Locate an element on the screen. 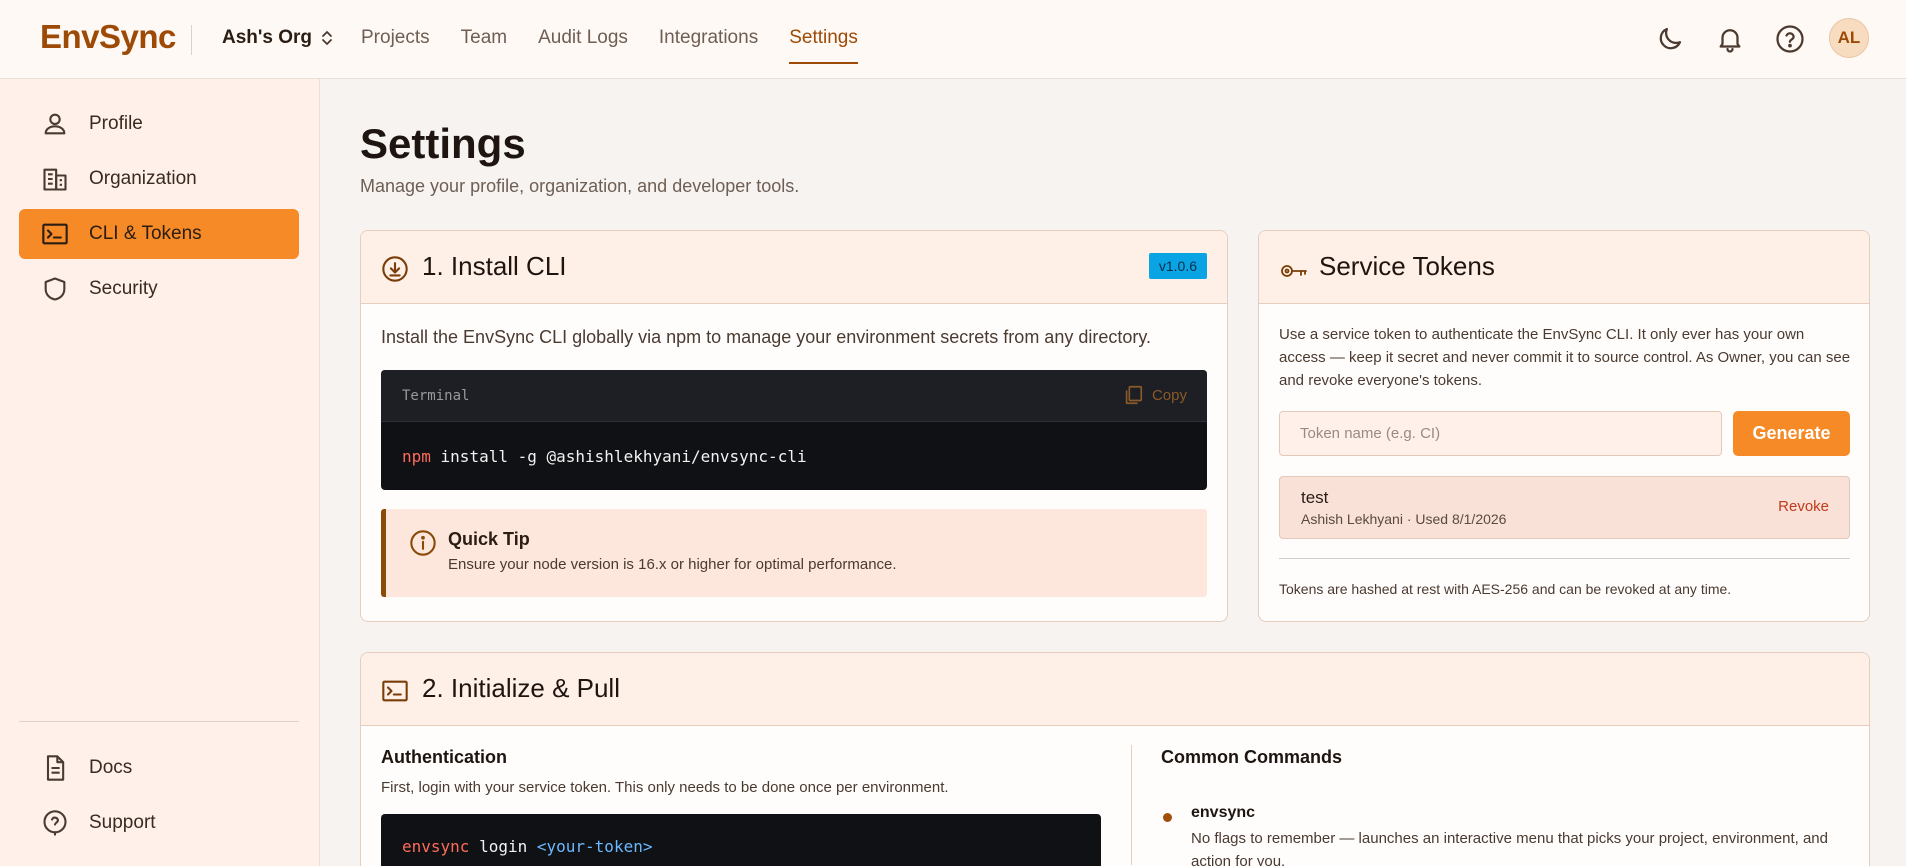  column-divider is located at coordinates (1131, 805).